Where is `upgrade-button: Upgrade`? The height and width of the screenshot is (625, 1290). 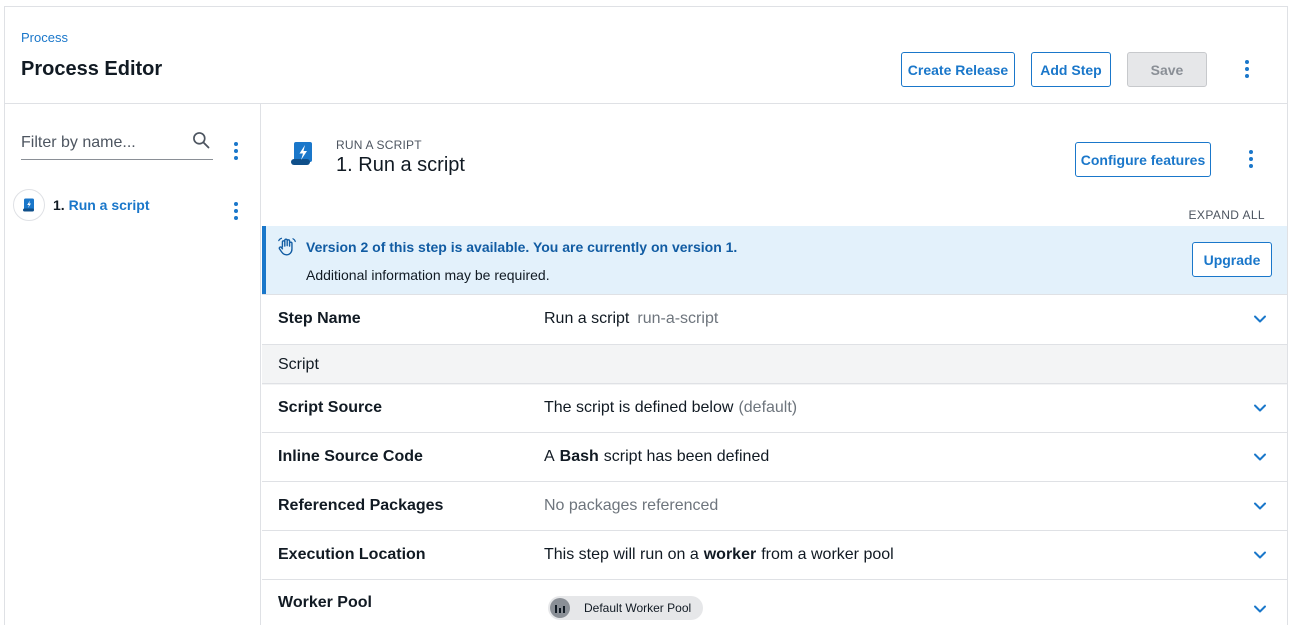
upgrade-button: Upgrade is located at coordinates (1232, 259).